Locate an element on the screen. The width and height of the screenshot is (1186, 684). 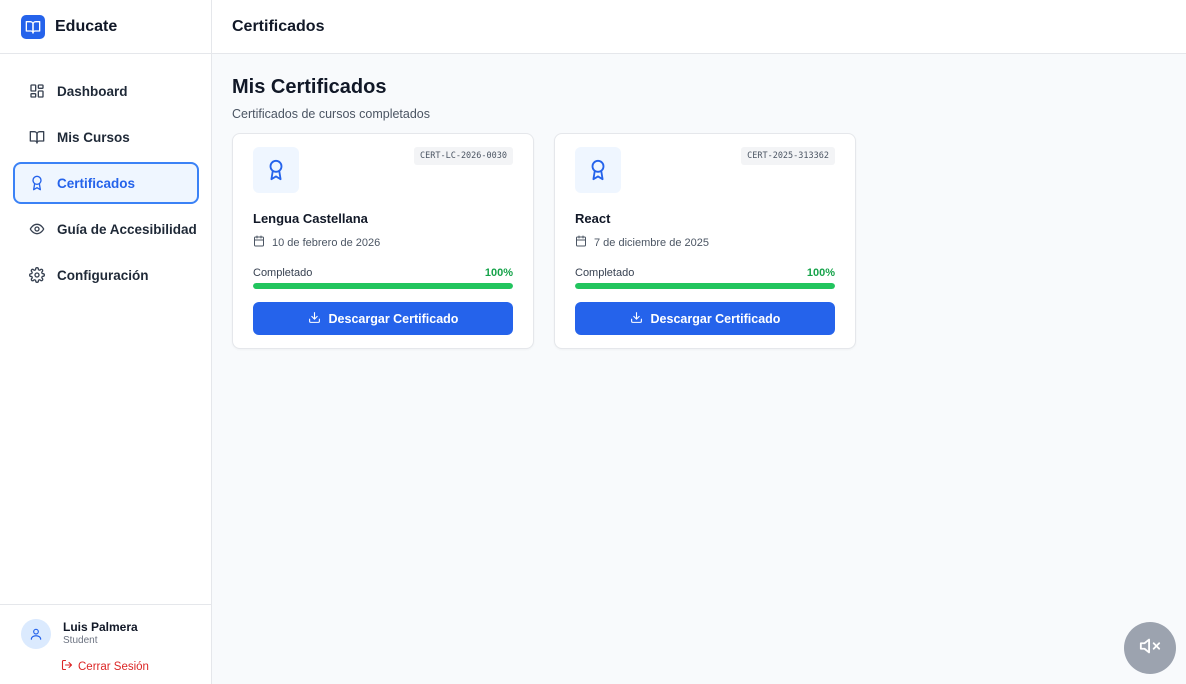
sidebar-item-guia-accesibilidad: Guía de Accesibilidad is located at coordinates (106, 229).